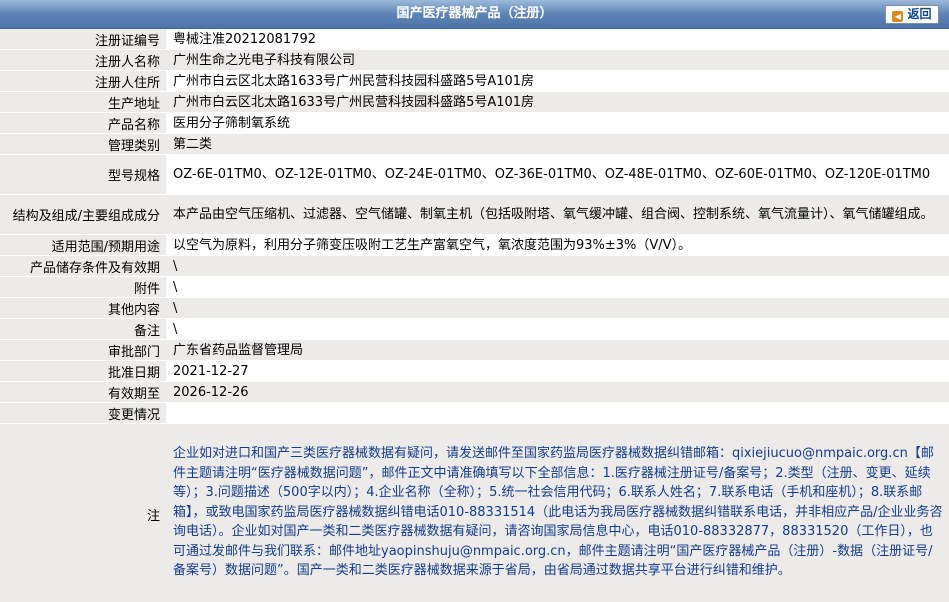 The height and width of the screenshot is (602, 949). I want to click on table-row: 审批部门 广东省药品监督管理局, so click(474, 350).